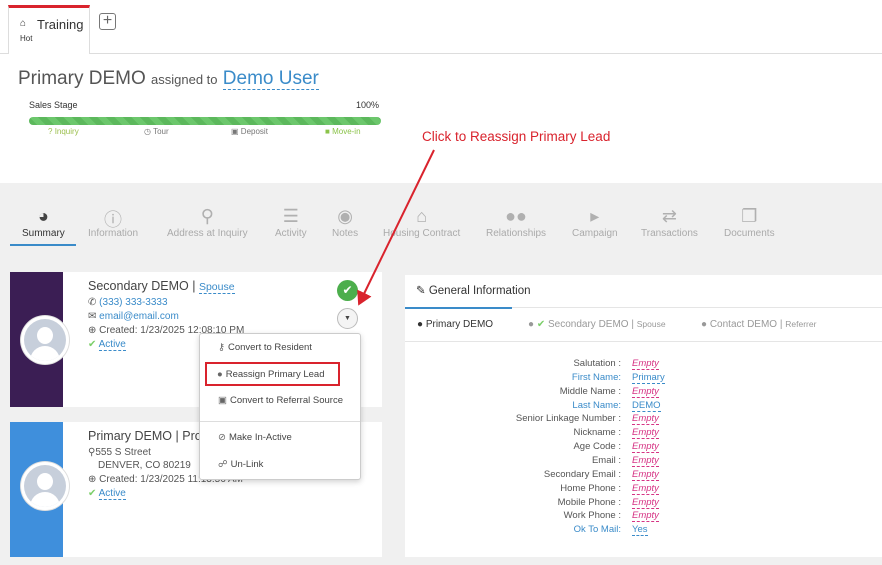 Image resolution: width=882 pixels, height=565 pixels. Describe the element at coordinates (205, 121) in the screenshot. I see `sales-stage-progress-bar` at that location.